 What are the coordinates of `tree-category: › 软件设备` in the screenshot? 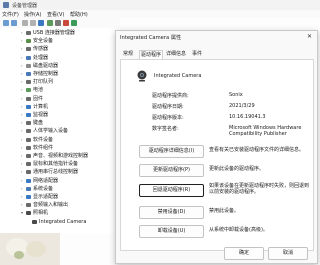 It's located at (60, 140).